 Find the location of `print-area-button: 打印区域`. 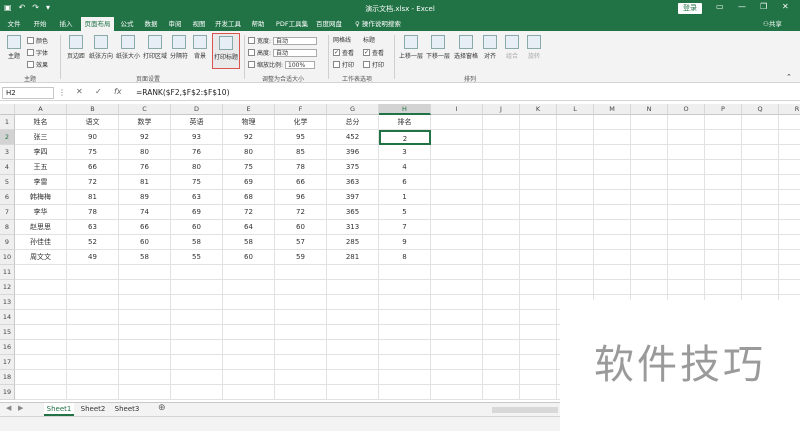

print-area-button: 打印区域 is located at coordinates (155, 47).